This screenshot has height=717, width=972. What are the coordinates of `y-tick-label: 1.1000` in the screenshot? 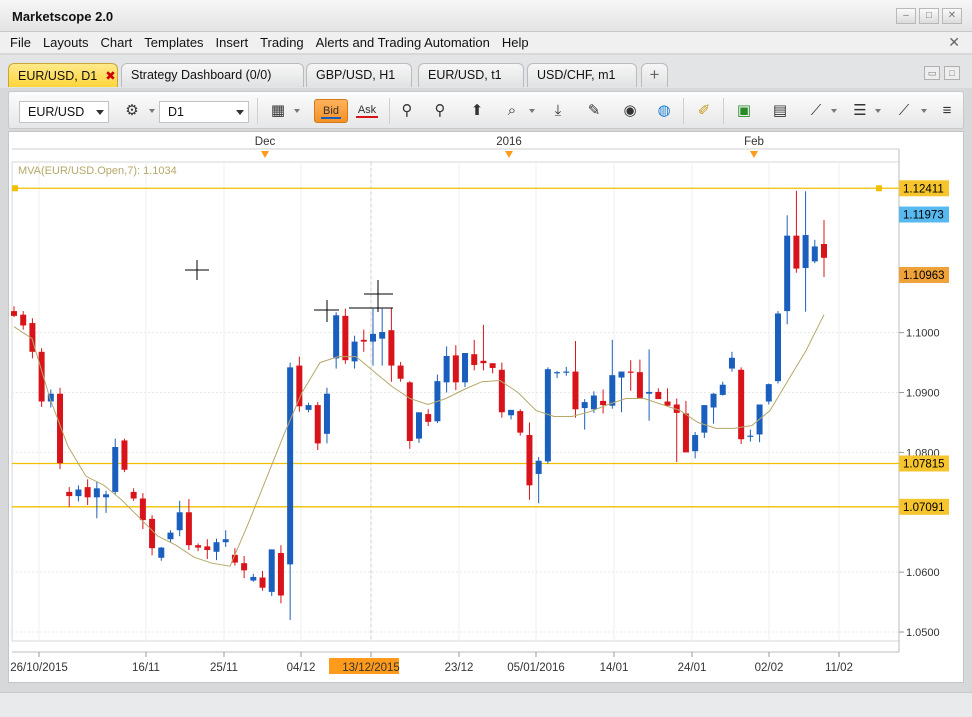 It's located at (923, 334).